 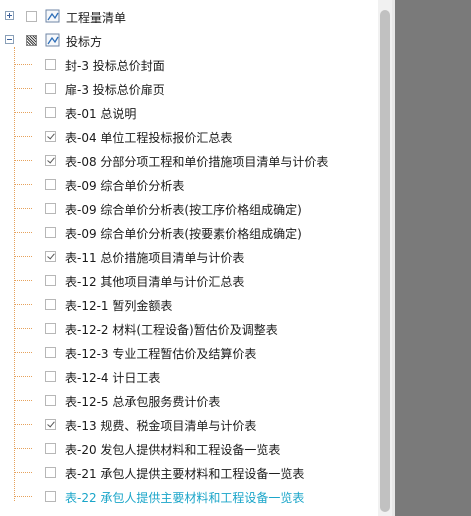 What do you see at coordinates (185, 474) in the screenshot?
I see `report-label: 表-21 承包人提供主要材料和工程设备一览表` at bounding box center [185, 474].